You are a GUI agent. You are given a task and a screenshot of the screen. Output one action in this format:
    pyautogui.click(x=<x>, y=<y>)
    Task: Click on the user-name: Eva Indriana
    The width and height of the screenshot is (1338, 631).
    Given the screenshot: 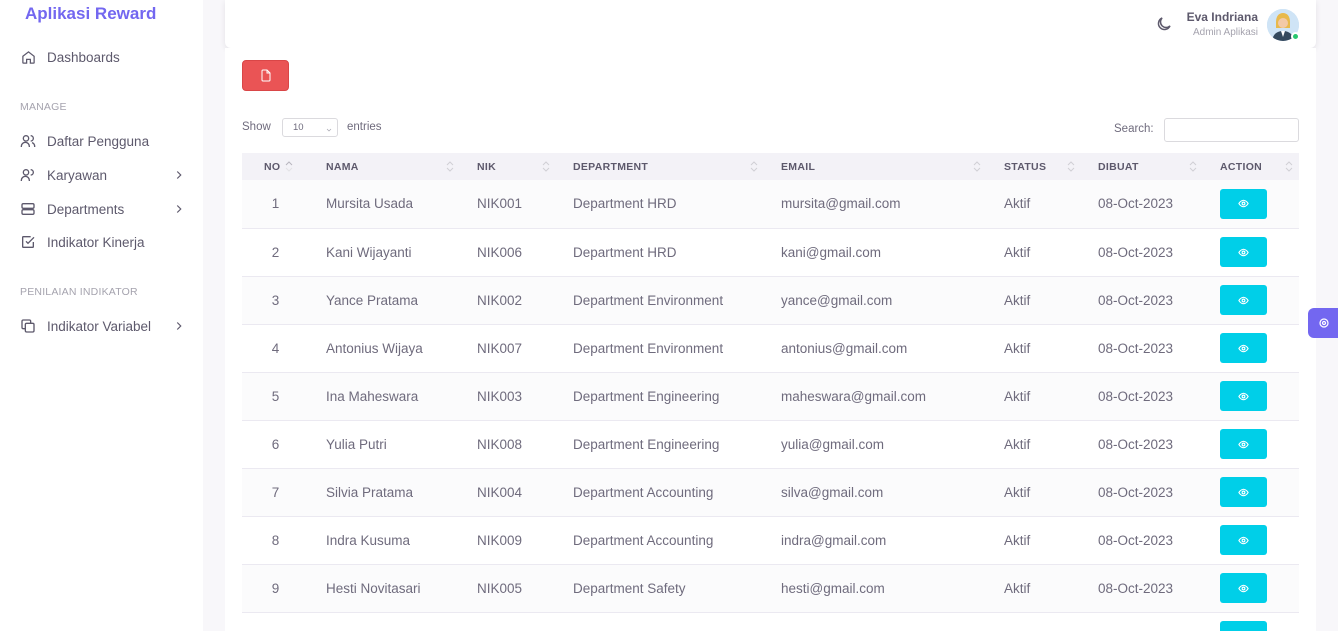 What is the action you would take?
    pyautogui.click(x=1222, y=17)
    